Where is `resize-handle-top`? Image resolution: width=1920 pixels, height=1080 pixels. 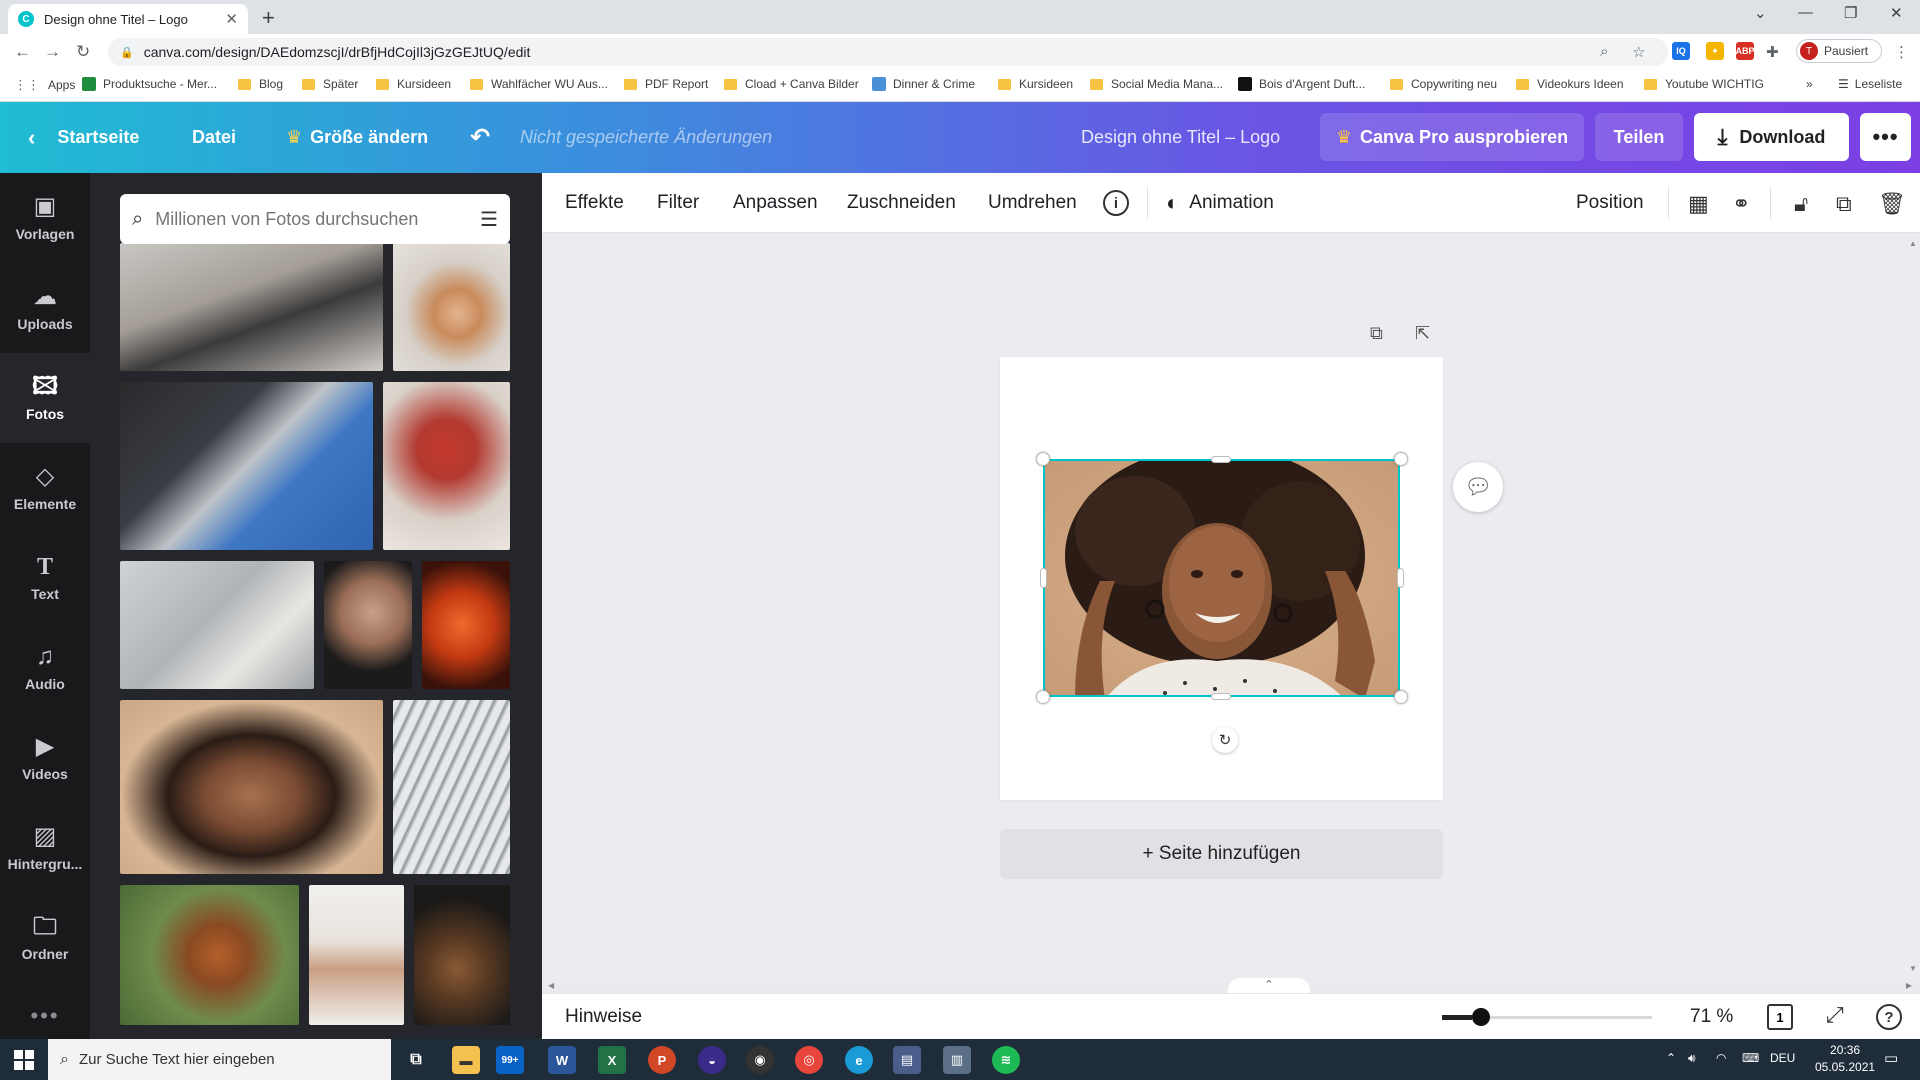
resize-handle-top is located at coordinates (1221, 459).